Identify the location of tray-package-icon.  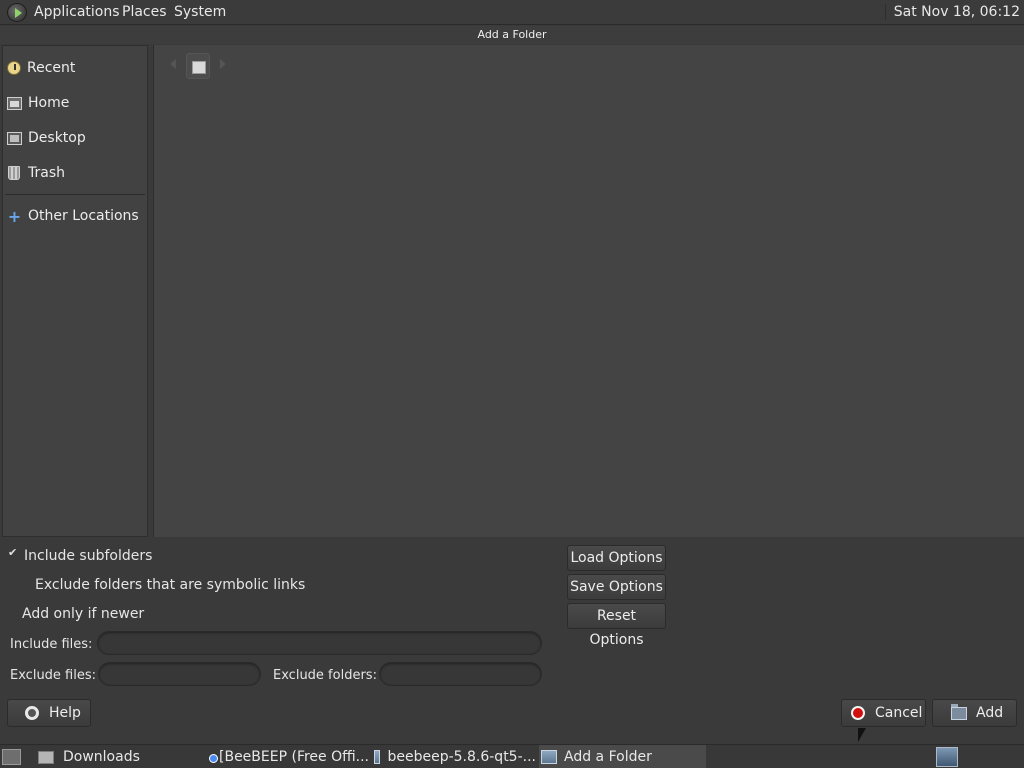
(947, 757).